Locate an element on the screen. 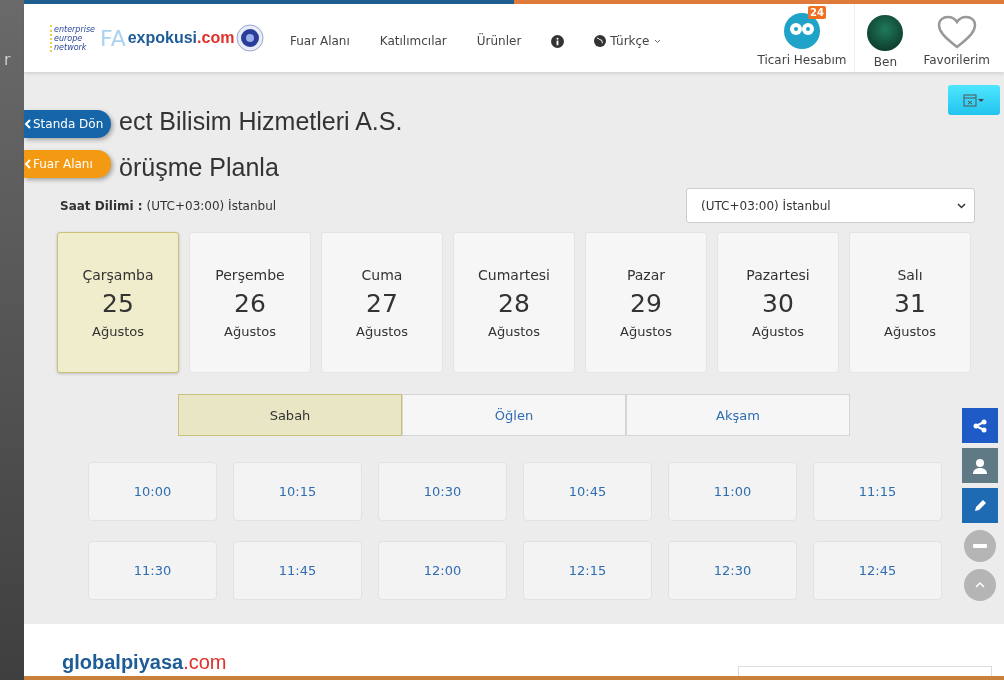 The image size is (1004, 680). globe-icon is located at coordinates (600, 41).